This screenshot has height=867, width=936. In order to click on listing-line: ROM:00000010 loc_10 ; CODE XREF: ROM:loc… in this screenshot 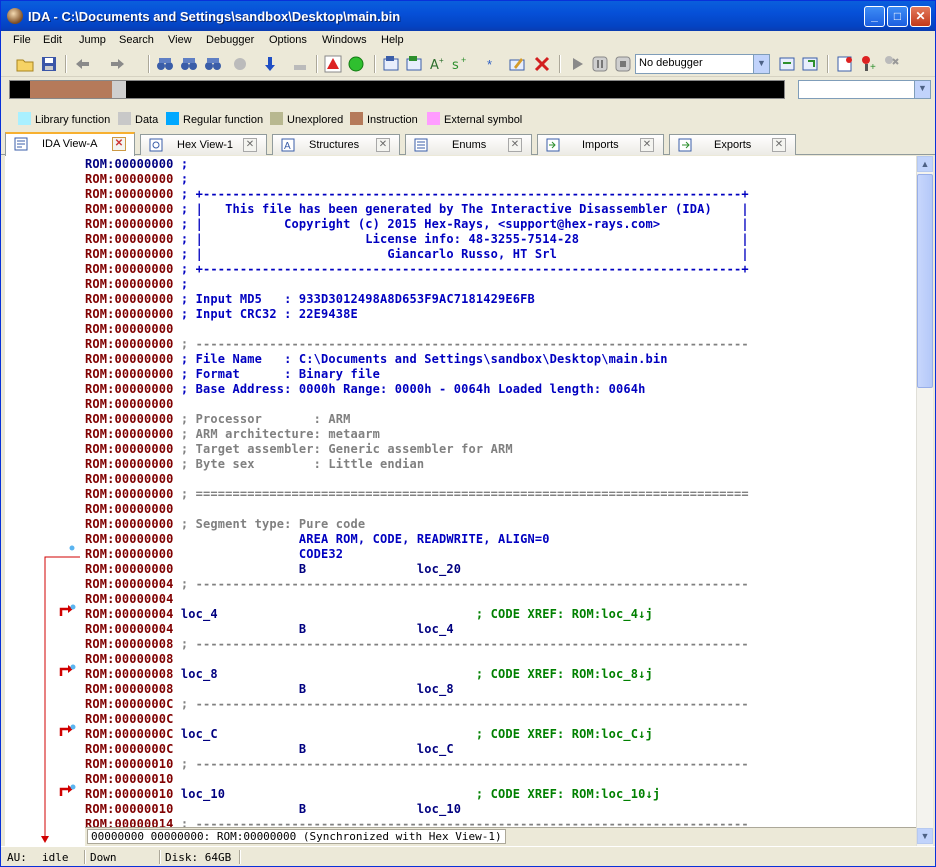, I will do `click(372, 794)`.